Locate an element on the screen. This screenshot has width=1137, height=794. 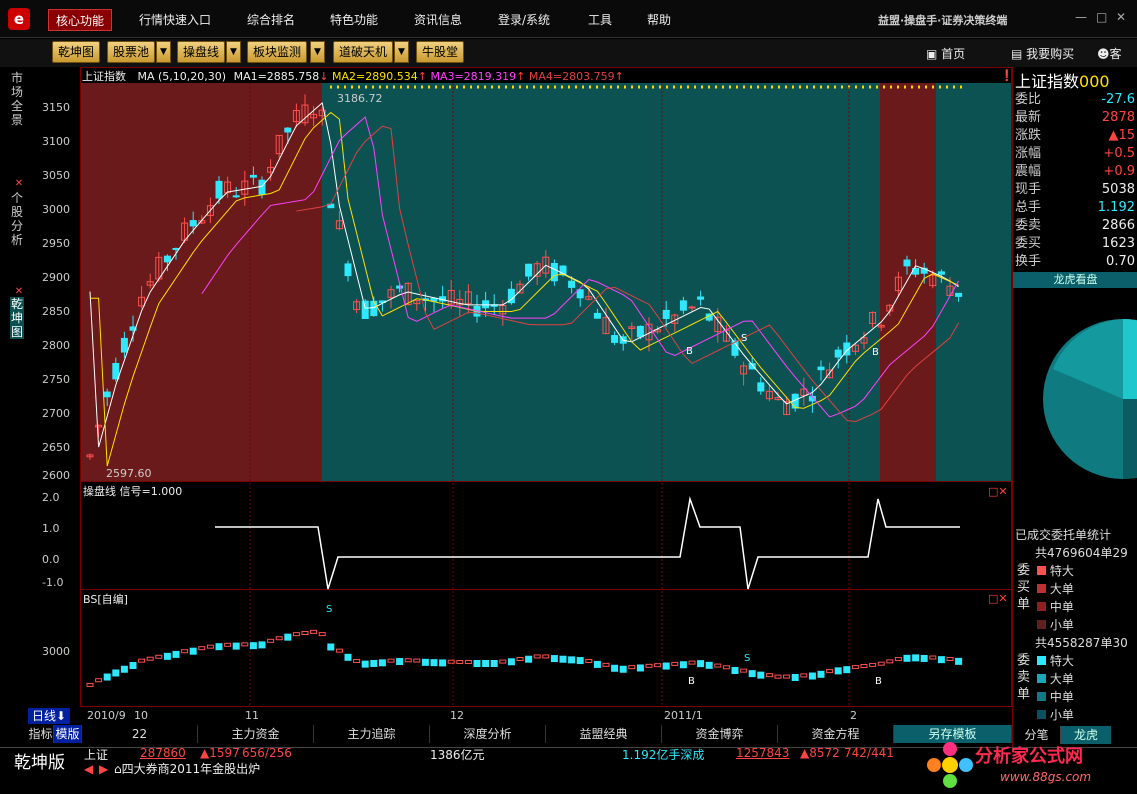
tab-main-track: 主力追踪 is located at coordinates (372, 734).